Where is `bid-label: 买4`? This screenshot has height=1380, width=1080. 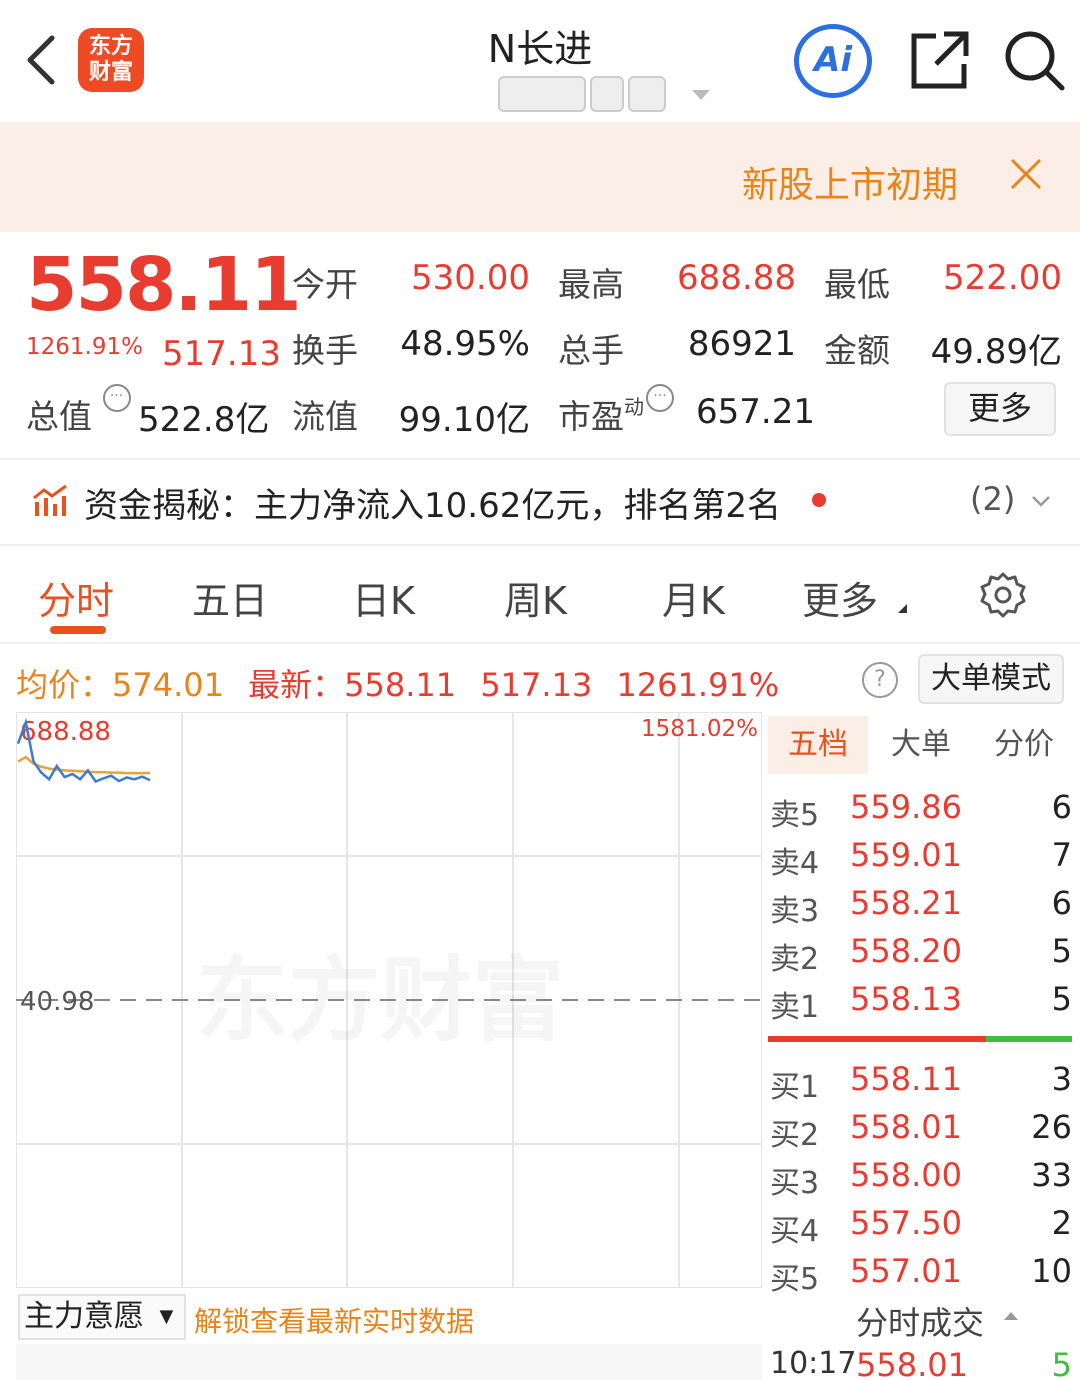
bid-label: 买4 is located at coordinates (795, 1231).